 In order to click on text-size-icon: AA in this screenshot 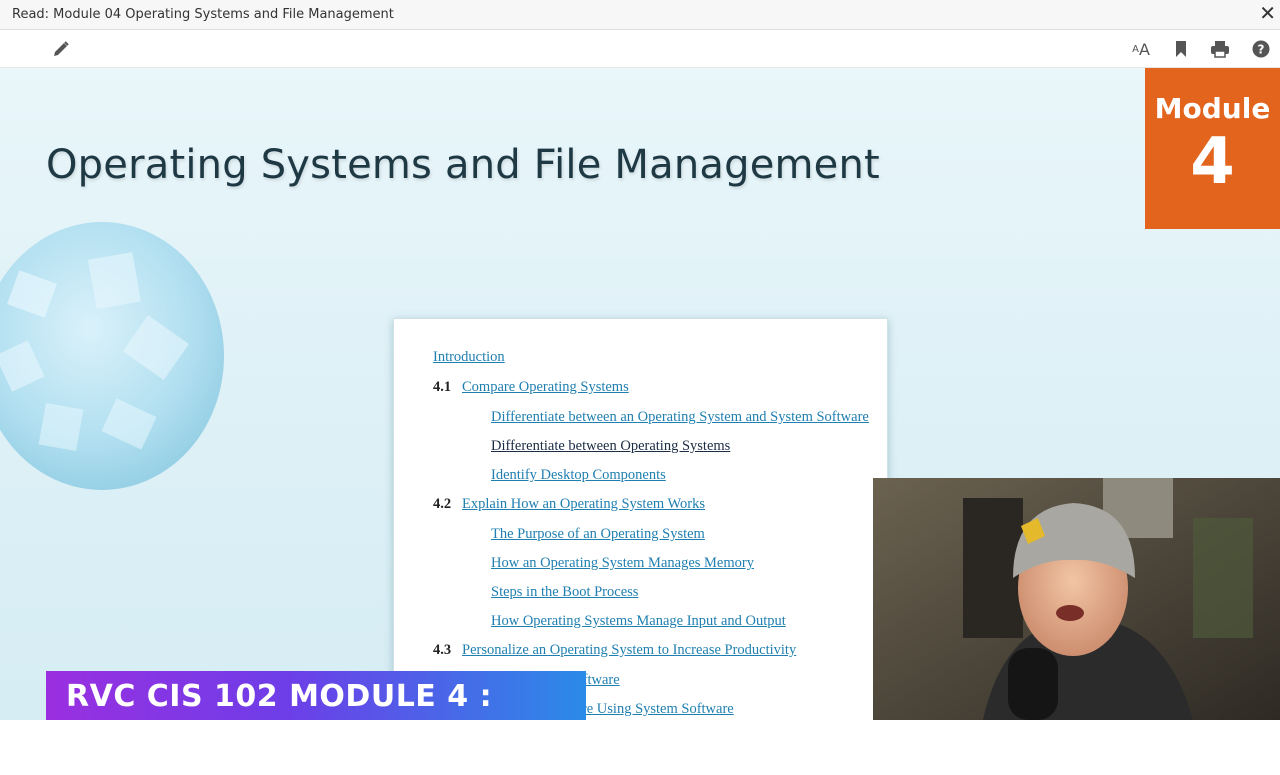, I will do `click(1141, 49)`.